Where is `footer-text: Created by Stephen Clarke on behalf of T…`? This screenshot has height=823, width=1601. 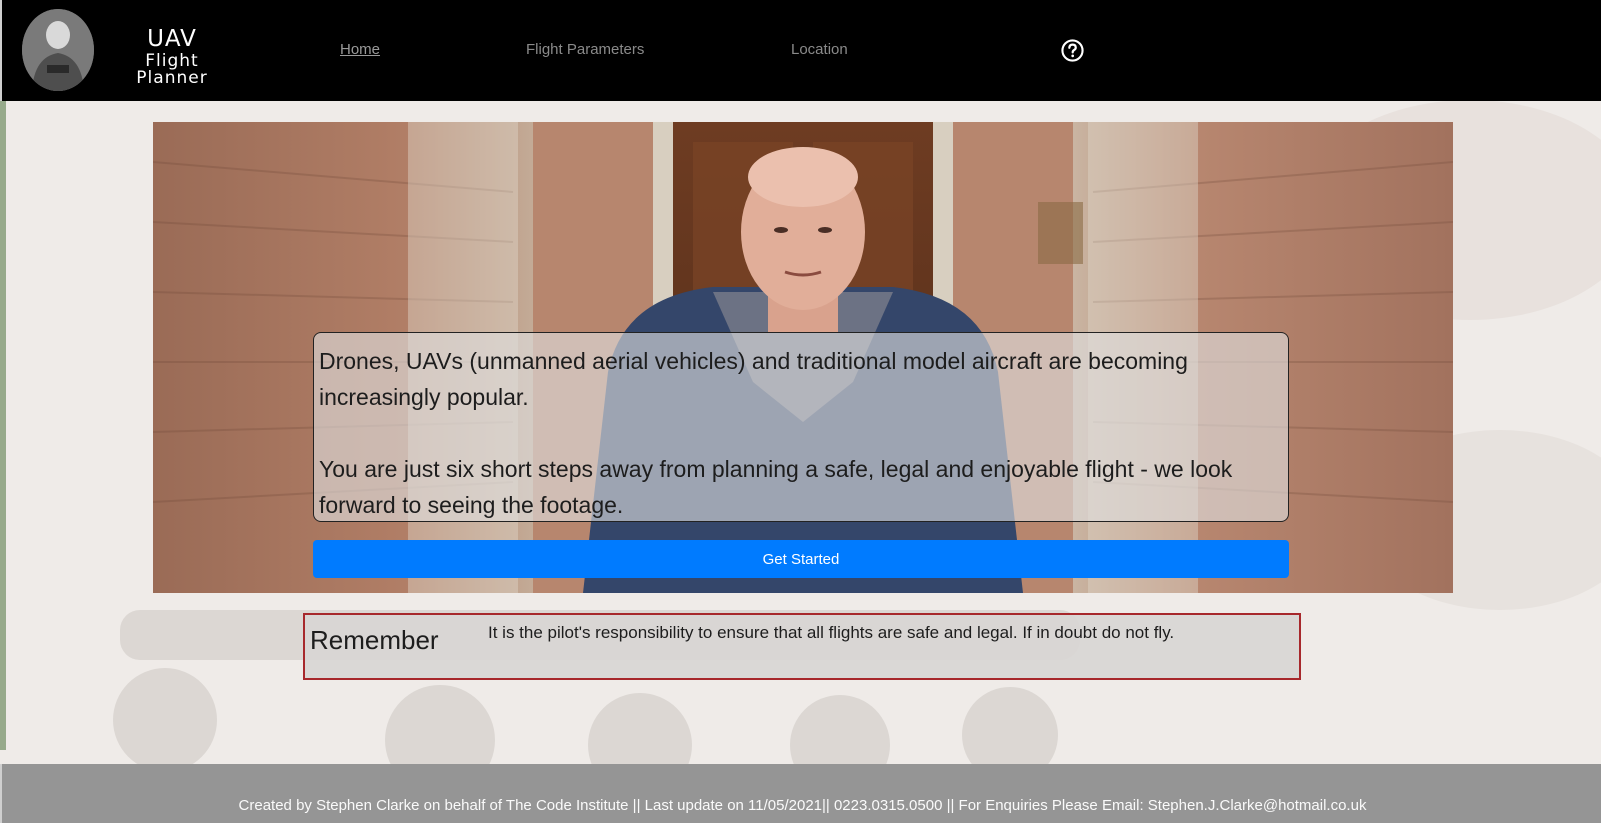
footer-text: Created by Stephen Clarke on behalf of T… is located at coordinates (802, 805).